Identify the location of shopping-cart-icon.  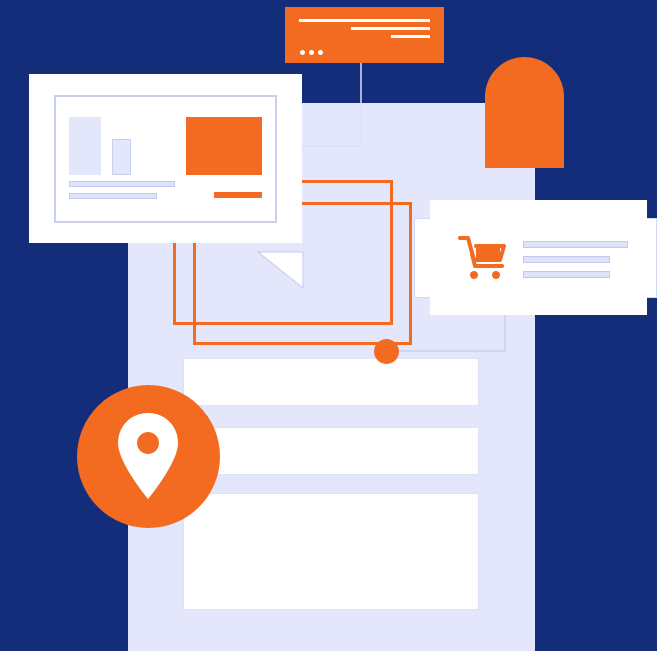
(483, 258).